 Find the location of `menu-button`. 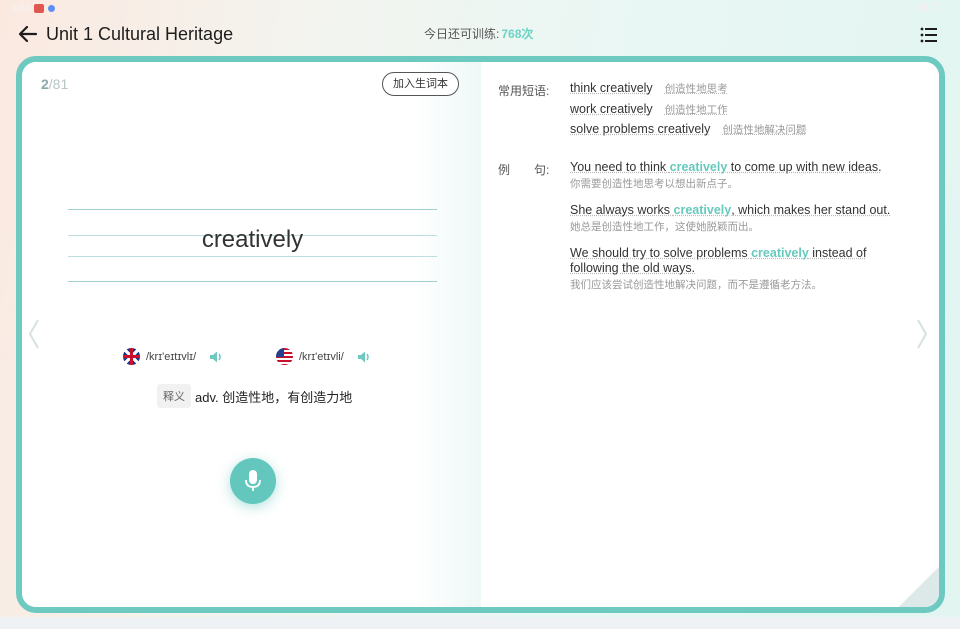

menu-button is located at coordinates (929, 35).